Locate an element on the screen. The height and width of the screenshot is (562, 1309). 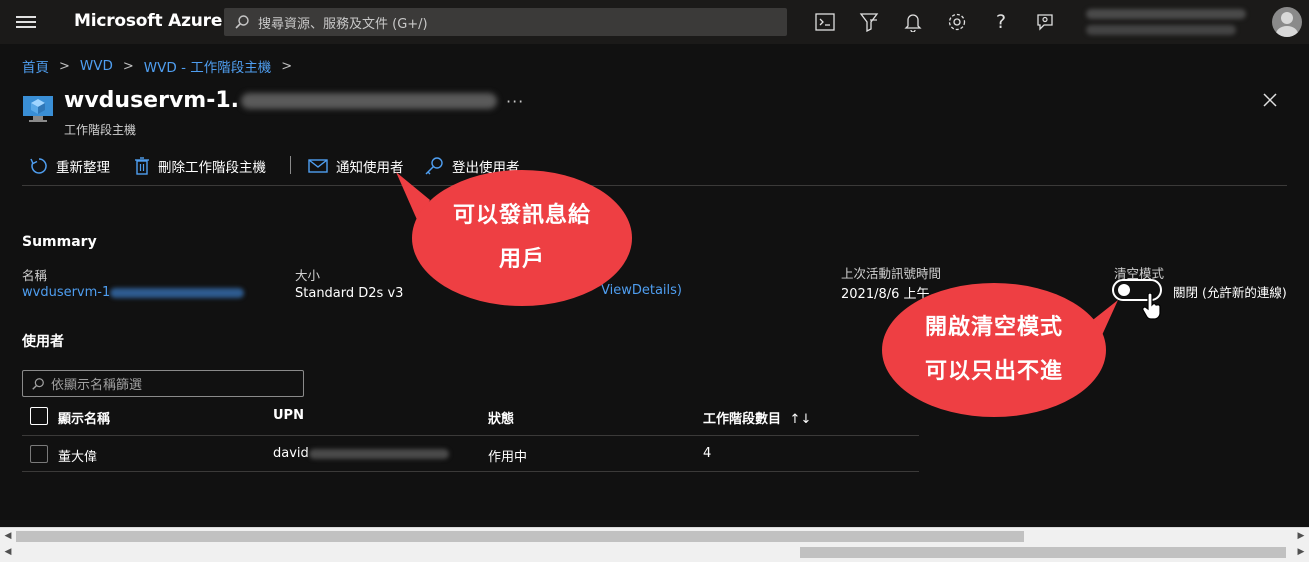
size-label: 大小 is located at coordinates (308, 275).